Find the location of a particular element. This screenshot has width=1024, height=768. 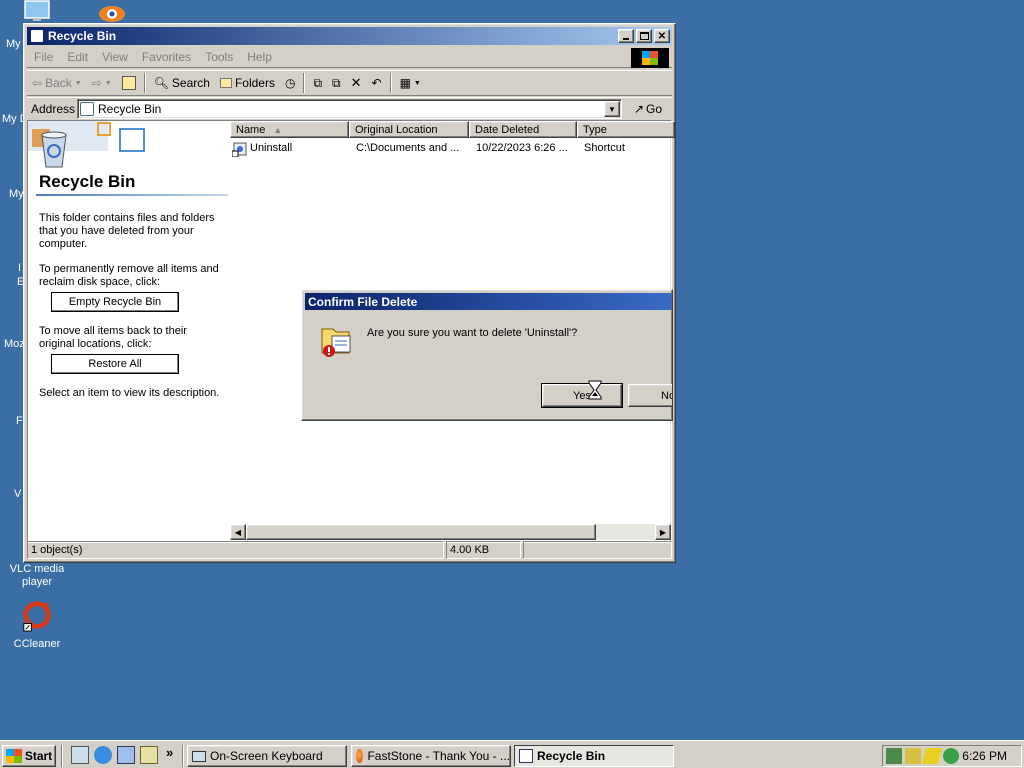

address-dropdown-button: ▼ is located at coordinates (612, 109).